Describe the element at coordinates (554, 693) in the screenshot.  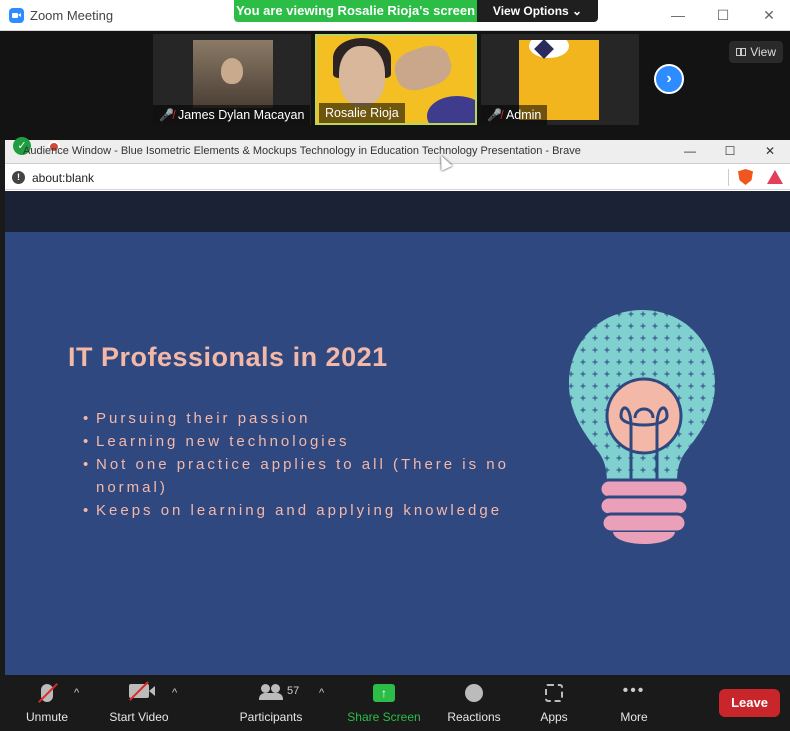
I see `apps-icon` at that location.